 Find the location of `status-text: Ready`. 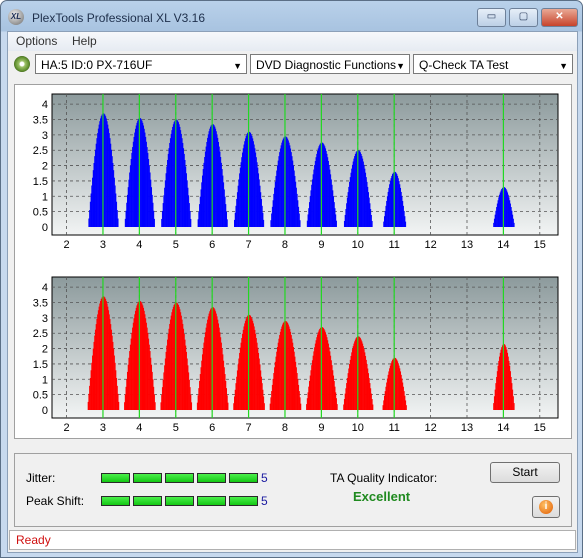

status-text: Ready is located at coordinates (33, 540).